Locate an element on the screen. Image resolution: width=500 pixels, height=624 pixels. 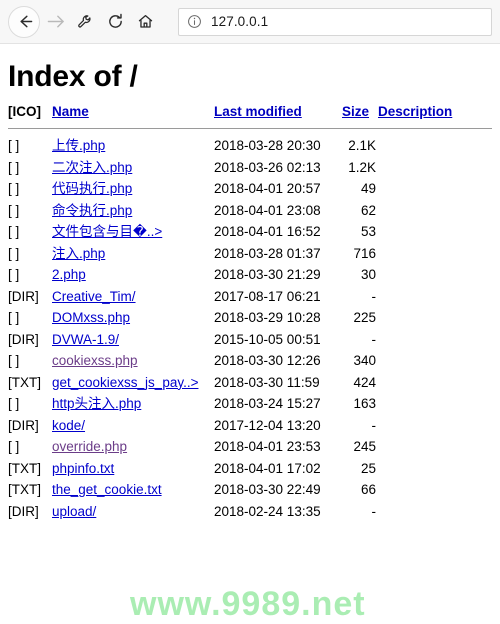
file-link: the_get_cookie.txt is located at coordinates (107, 489).